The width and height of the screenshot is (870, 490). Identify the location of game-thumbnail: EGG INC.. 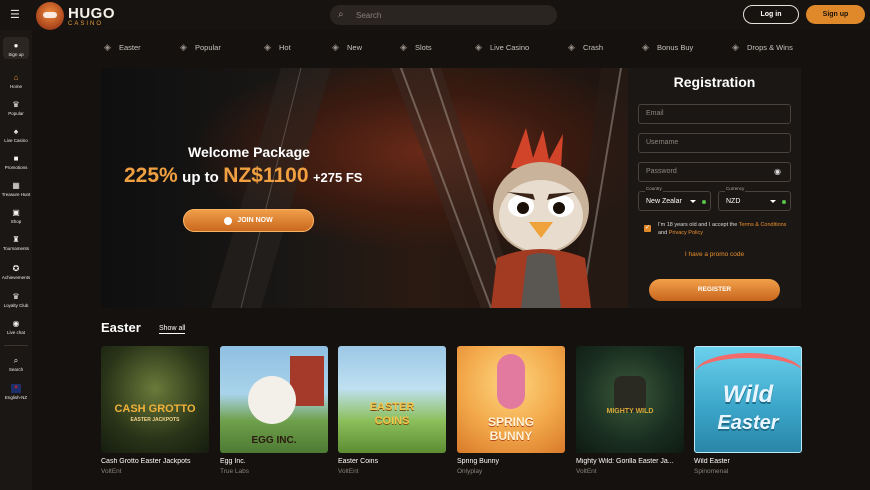
(274, 399).